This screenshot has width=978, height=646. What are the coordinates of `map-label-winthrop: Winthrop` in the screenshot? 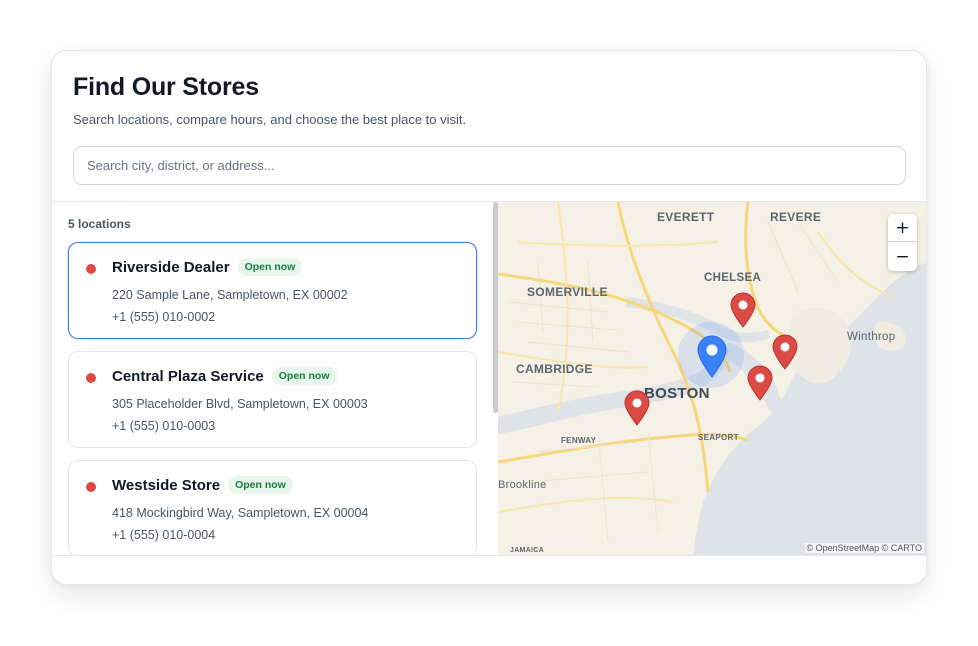 It's located at (871, 337).